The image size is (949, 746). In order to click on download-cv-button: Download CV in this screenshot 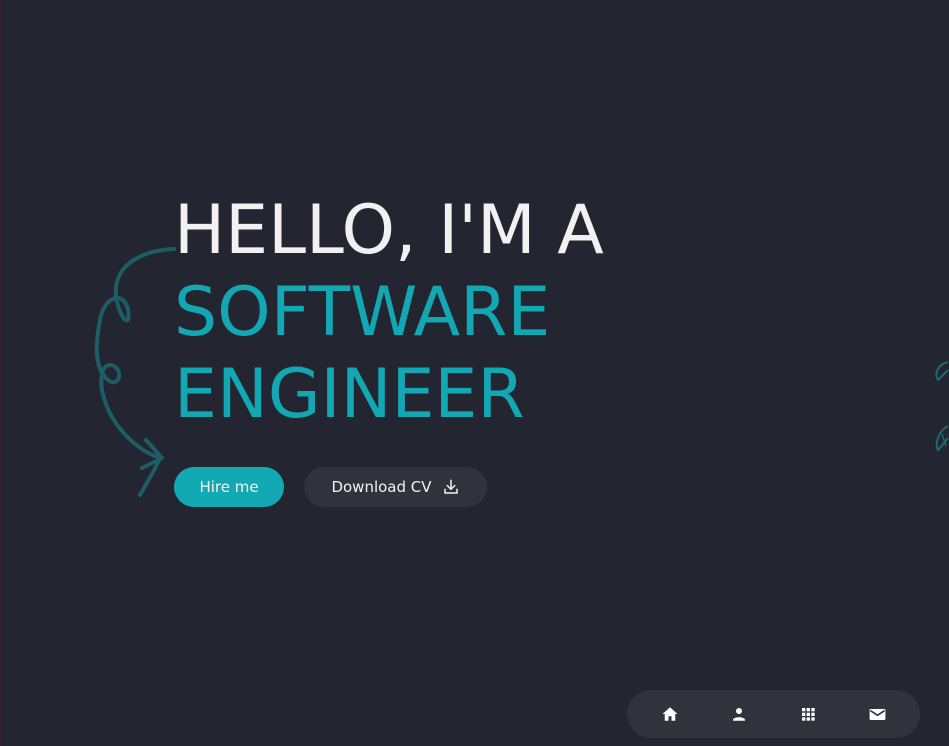, I will do `click(395, 487)`.